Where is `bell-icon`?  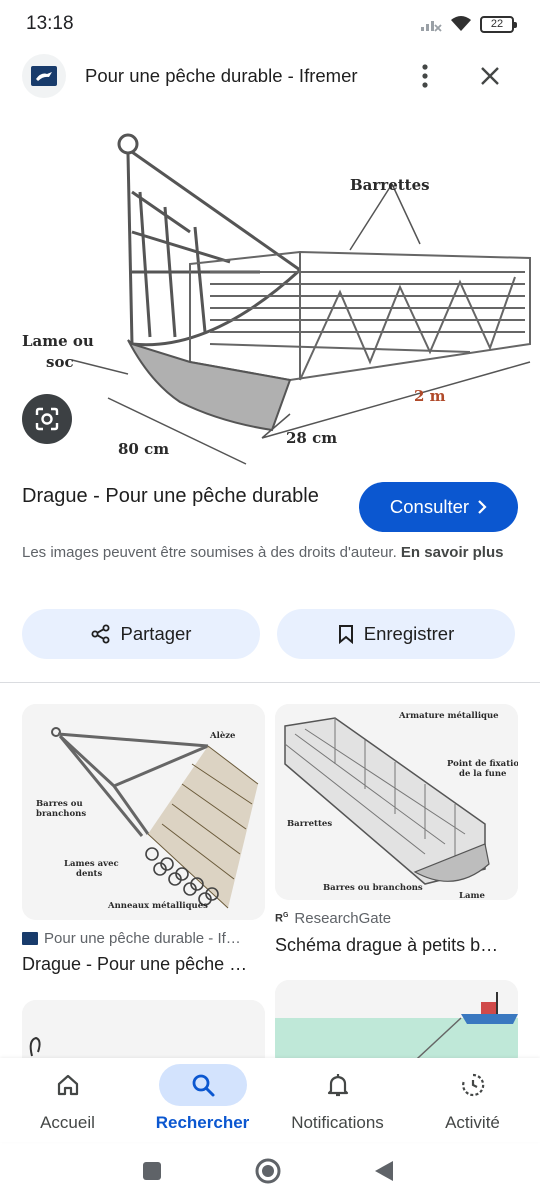
bell-icon is located at coordinates (337, 1085).